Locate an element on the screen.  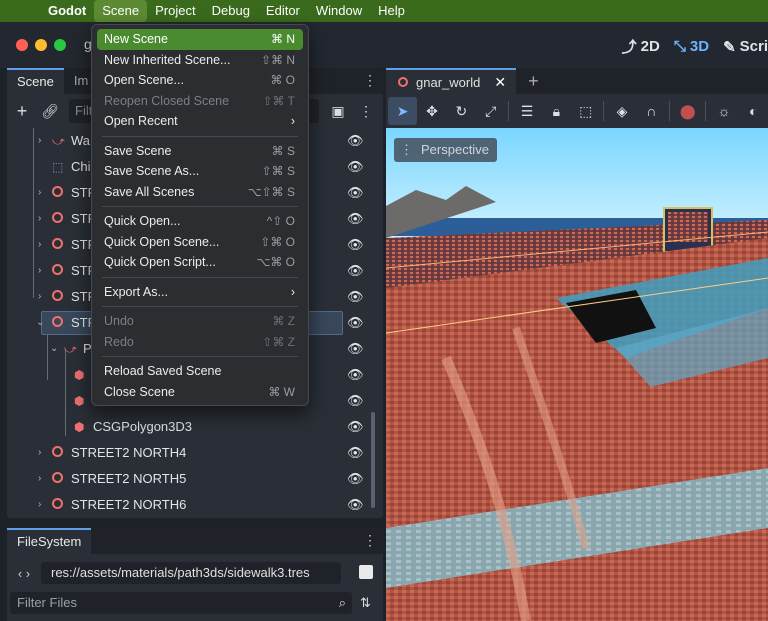
perspective-menu-button: ⋮ Perspective is located at coordinates (445, 150).